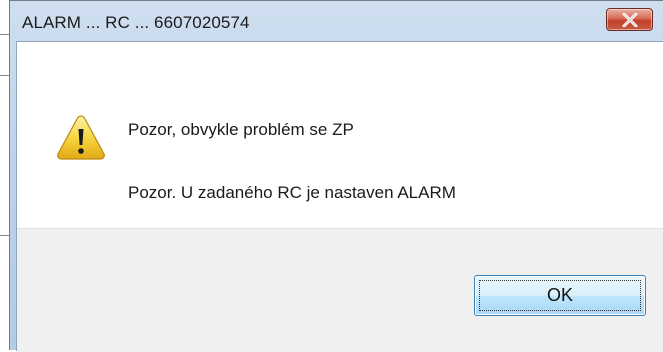 Image resolution: width=663 pixels, height=352 pixels. Describe the element at coordinates (241, 129) in the screenshot. I see `message-line: Pozor, obvykle problém se ZP` at that location.